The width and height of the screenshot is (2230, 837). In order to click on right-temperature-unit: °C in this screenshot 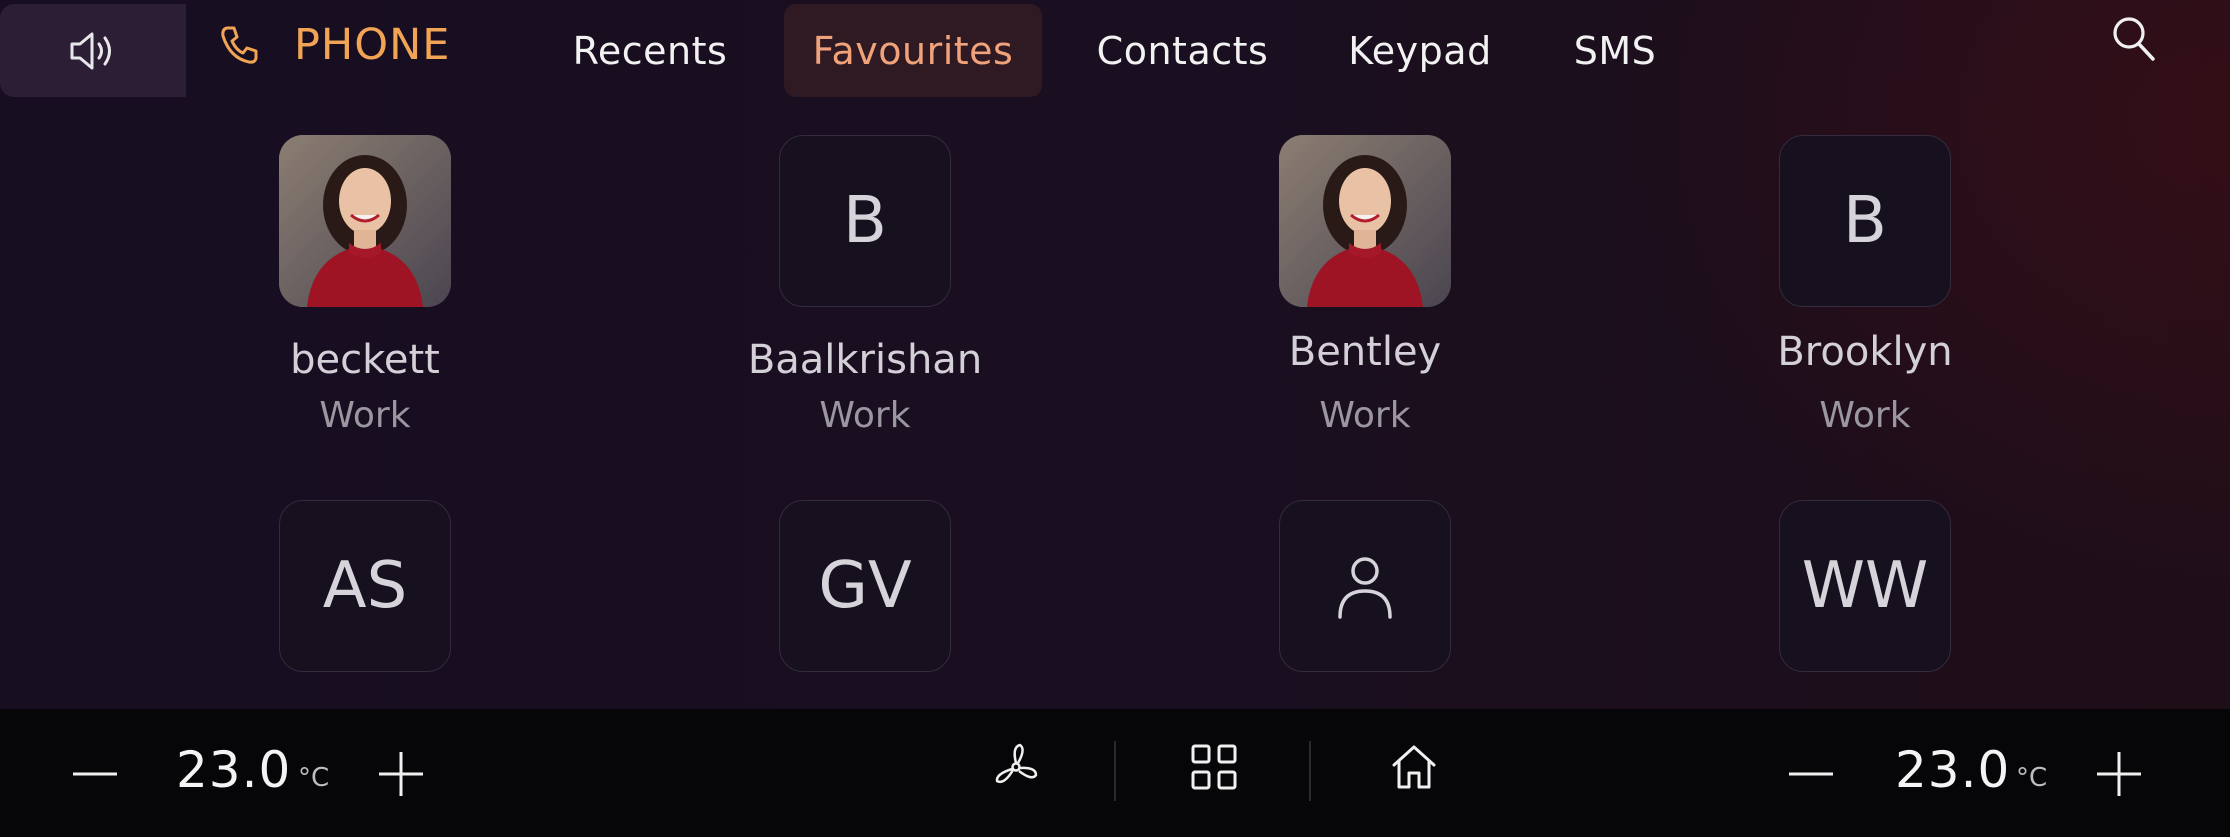, I will do `click(2032, 778)`.